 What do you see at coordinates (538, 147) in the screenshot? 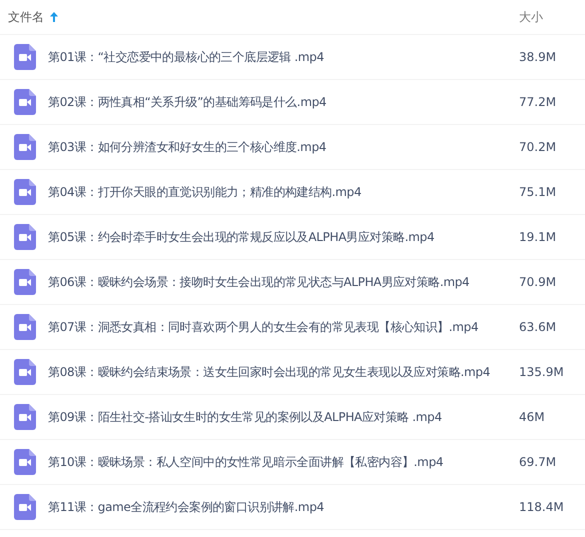
I see `file-size: 70.2M` at bounding box center [538, 147].